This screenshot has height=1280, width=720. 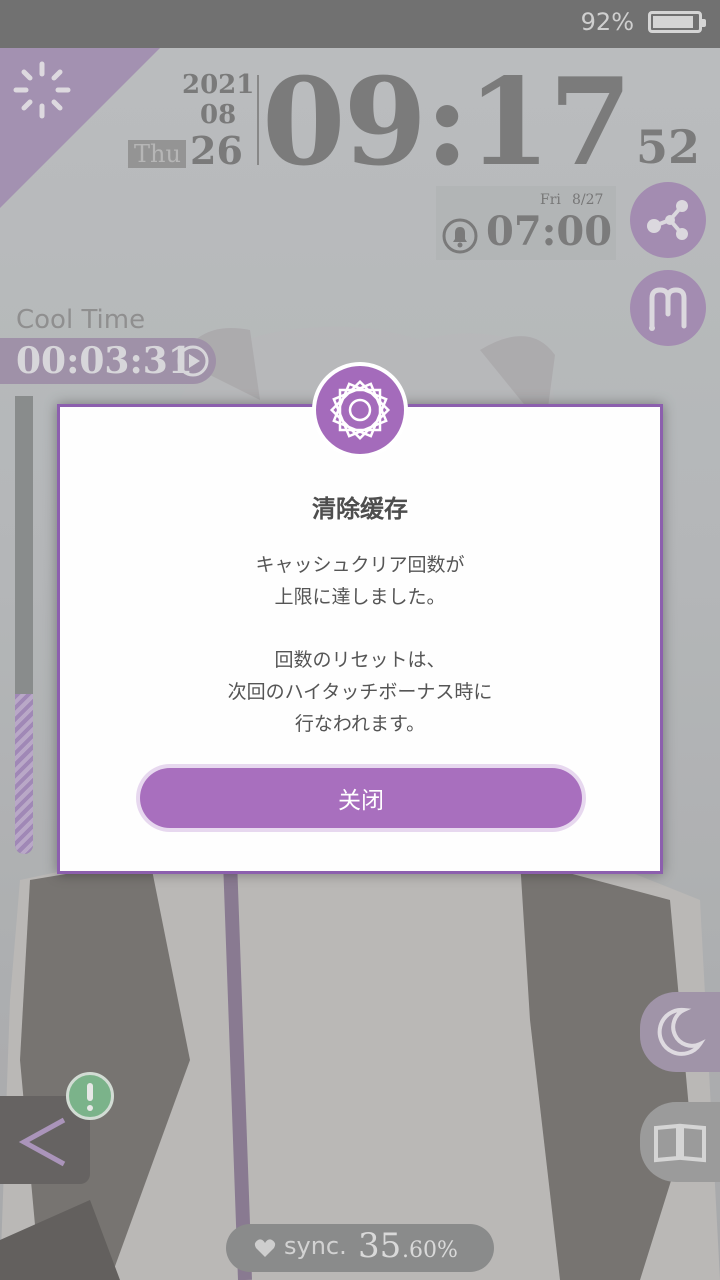 I want to click on dialog-message-line: キャッシュクリア回数が, so click(x=360, y=565).